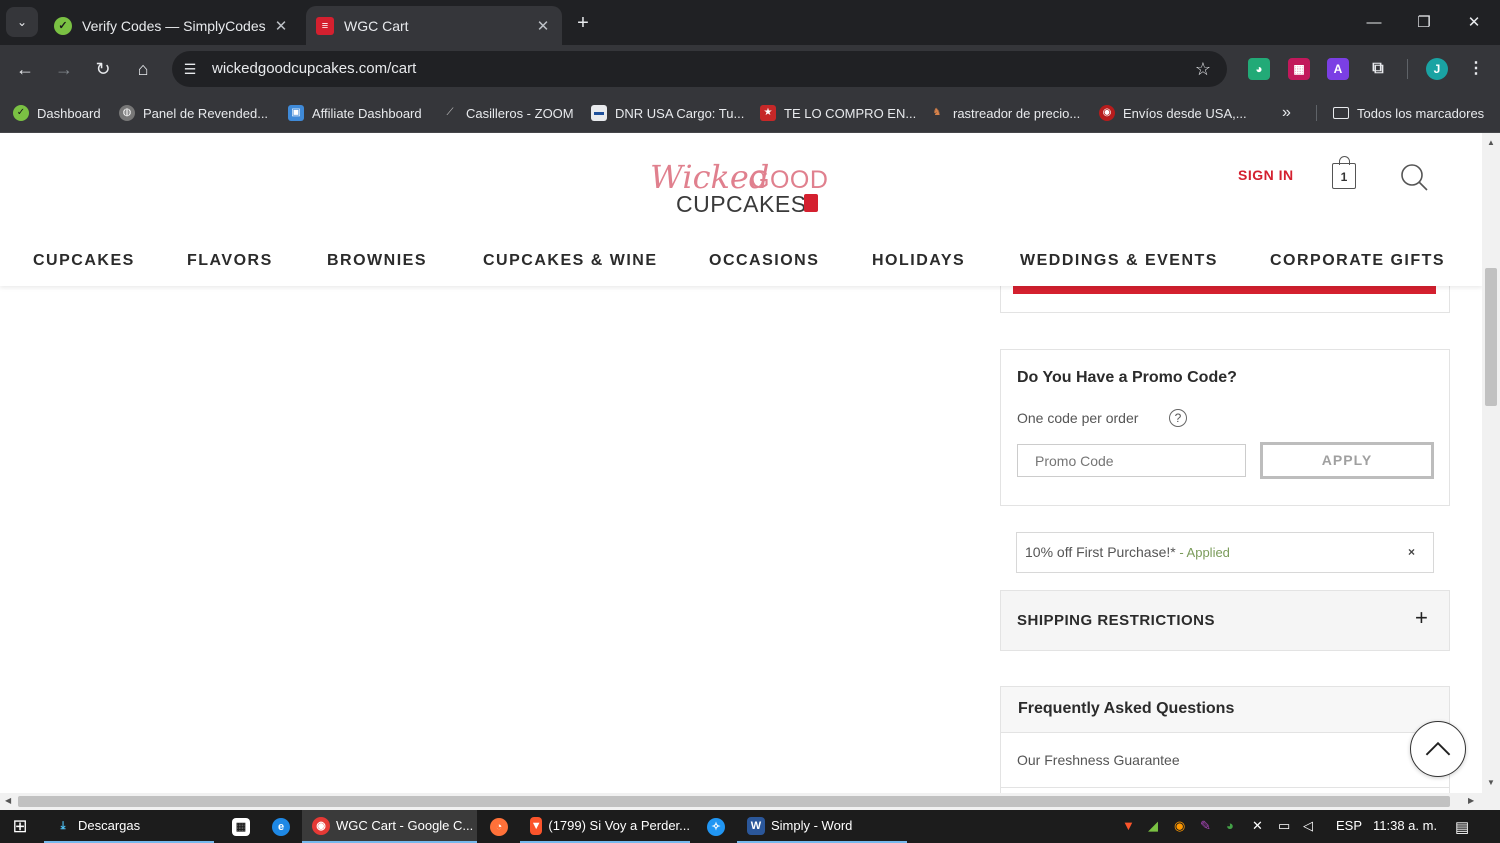 Image resolution: width=1500 pixels, height=843 pixels. What do you see at coordinates (812, 825) in the screenshot?
I see `taskbar-label: Simply - Word` at bounding box center [812, 825].